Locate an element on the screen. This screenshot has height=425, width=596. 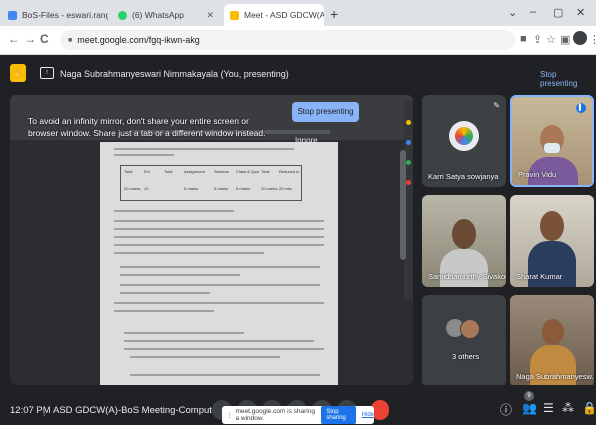
speaking-indicator-icon: ▌ is located at coordinates (581, 108).